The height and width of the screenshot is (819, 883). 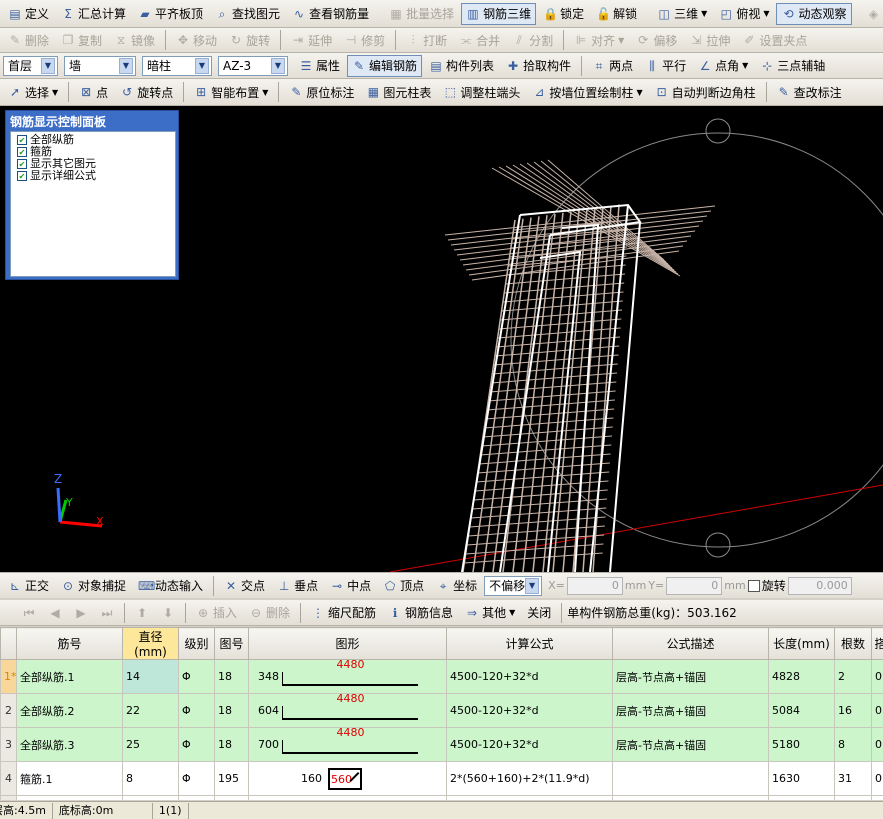 What do you see at coordinates (177, 65) in the screenshot?
I see `element-subtype-select: 暗柱 ▼` at bounding box center [177, 65].